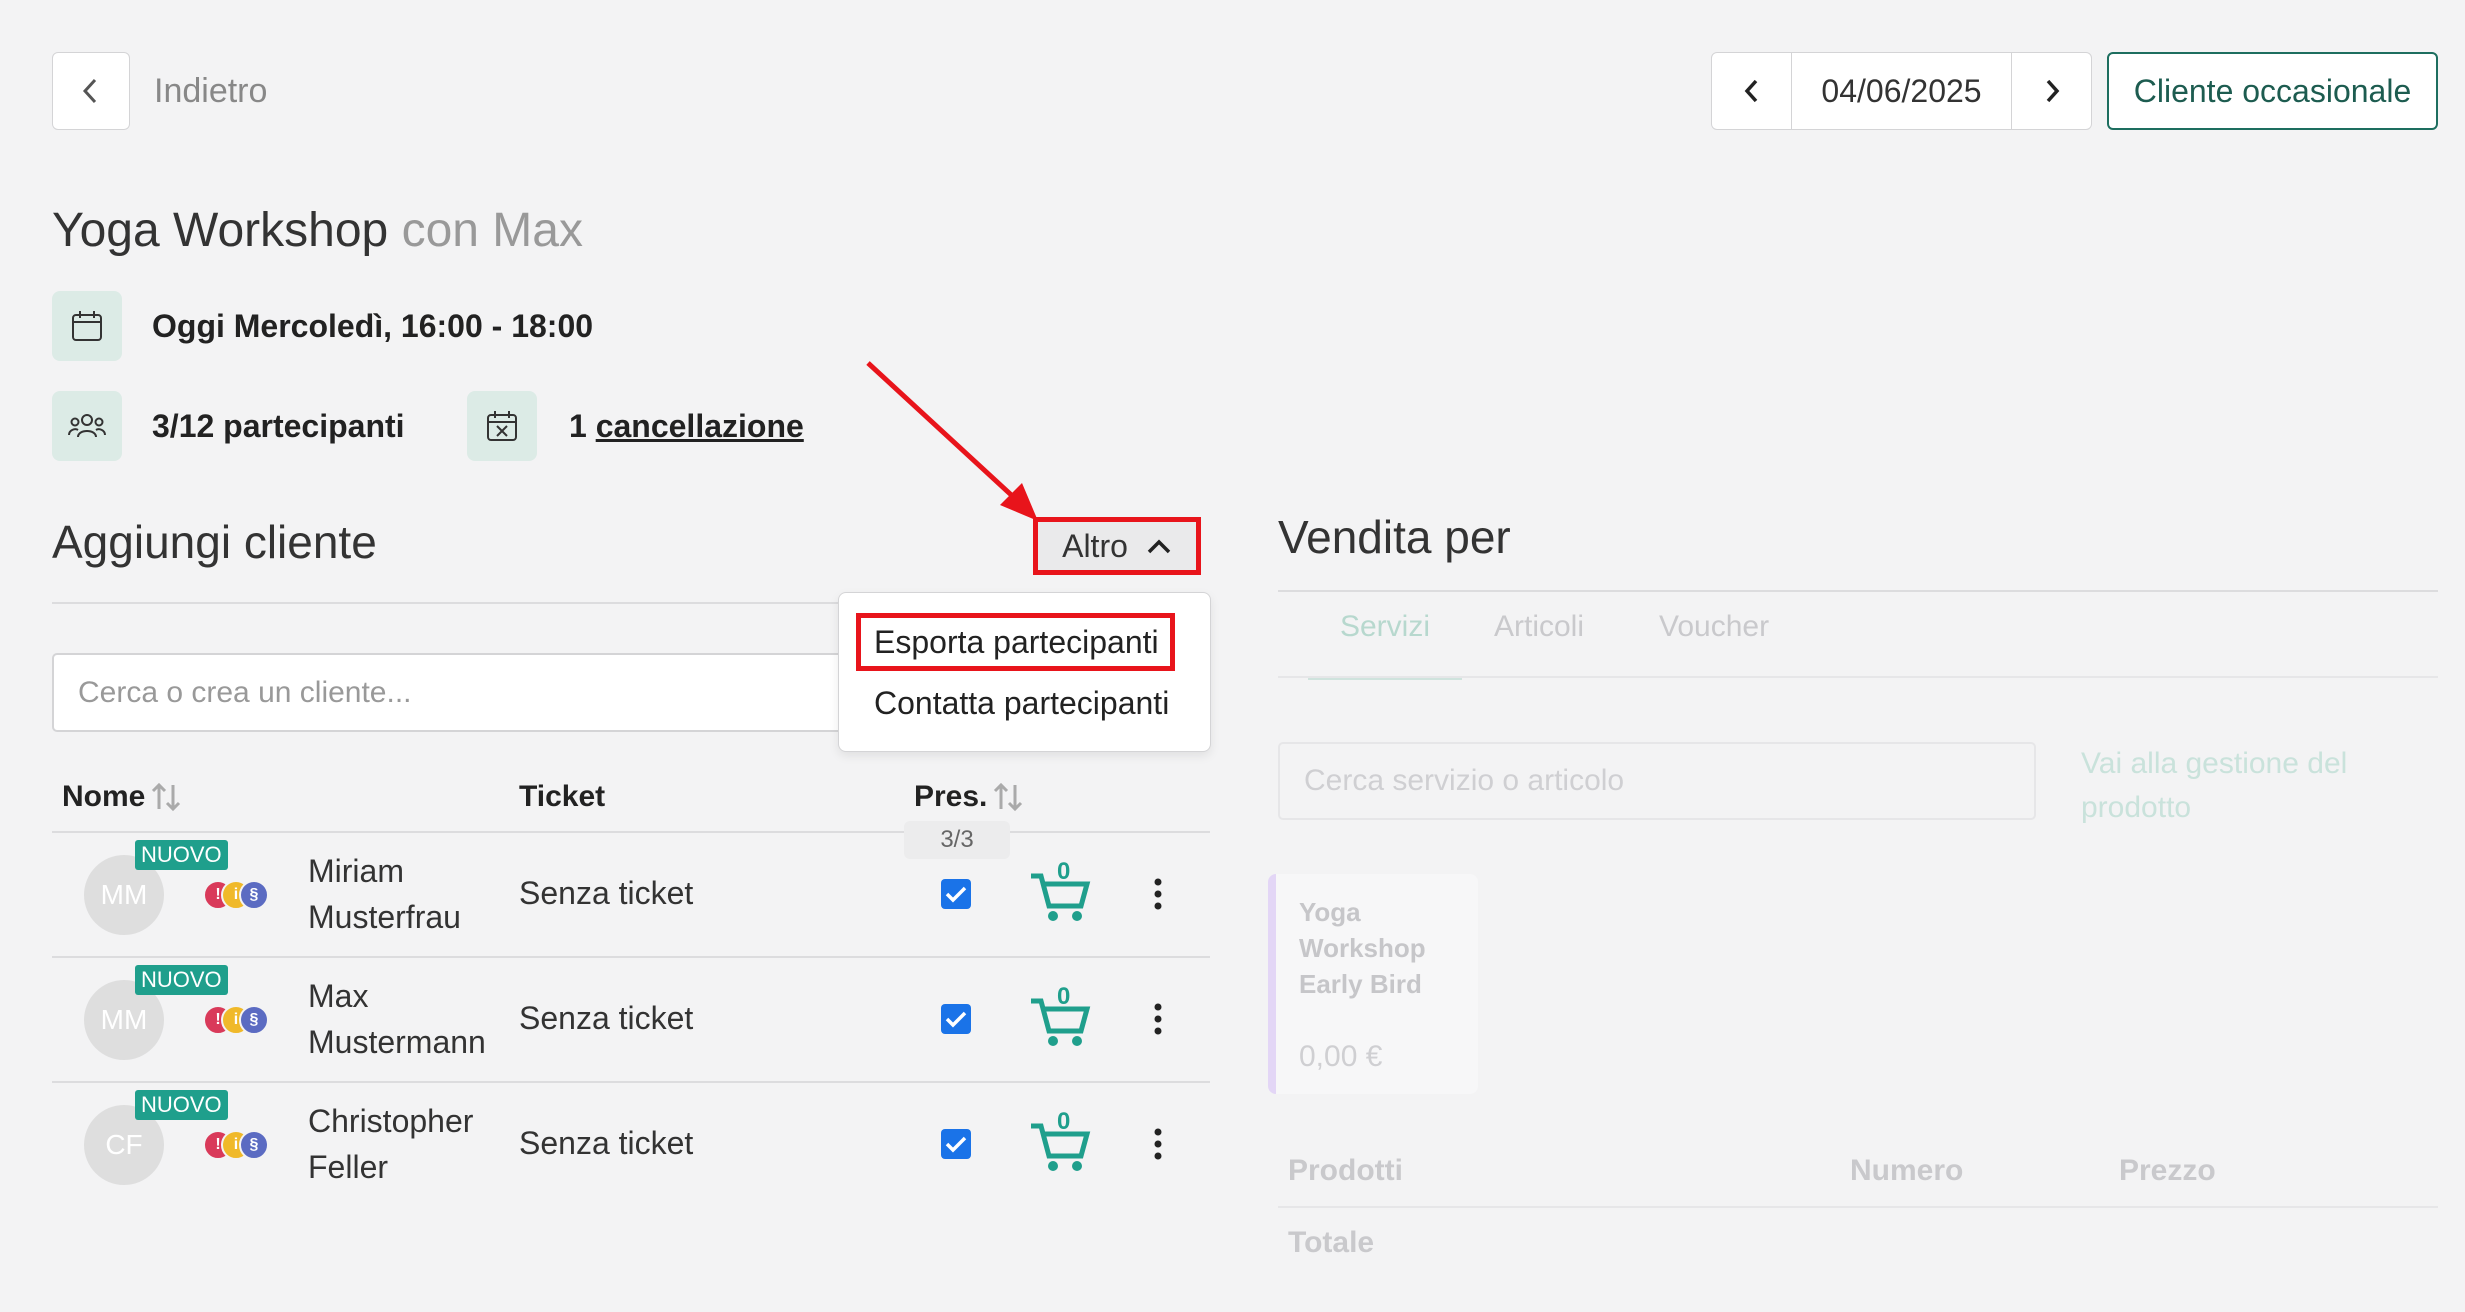  Describe the element at coordinates (384, 894) in the screenshot. I see `client-name: Miriam Musterfrau` at that location.